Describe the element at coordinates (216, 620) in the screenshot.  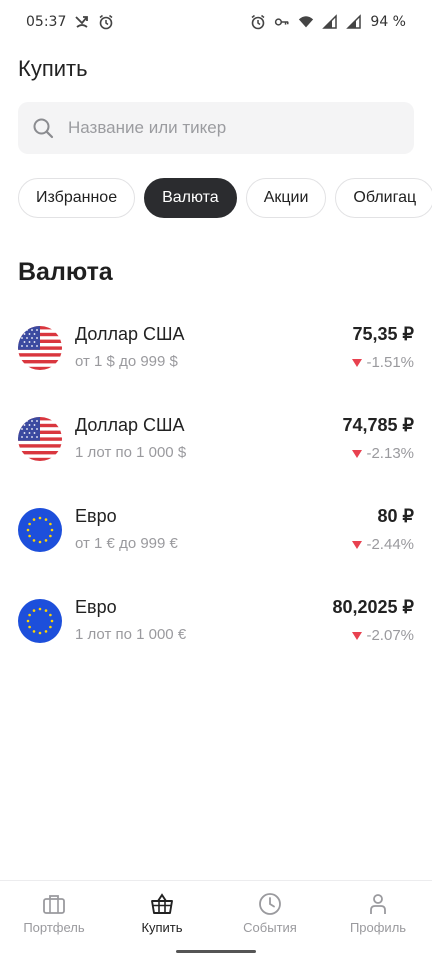
I see `list-item: Евро 1 лот по 1 000 € 80,2025 ₽ -2.07%` at that location.